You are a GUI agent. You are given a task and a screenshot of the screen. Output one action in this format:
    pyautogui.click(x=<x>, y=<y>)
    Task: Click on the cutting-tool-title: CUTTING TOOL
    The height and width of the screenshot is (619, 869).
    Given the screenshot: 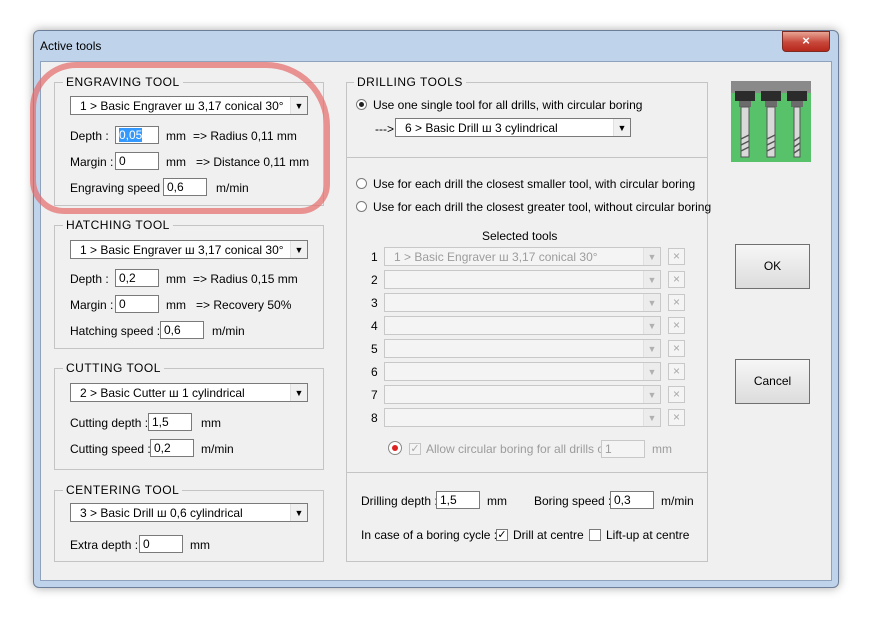 What is the action you would take?
    pyautogui.click(x=113, y=368)
    